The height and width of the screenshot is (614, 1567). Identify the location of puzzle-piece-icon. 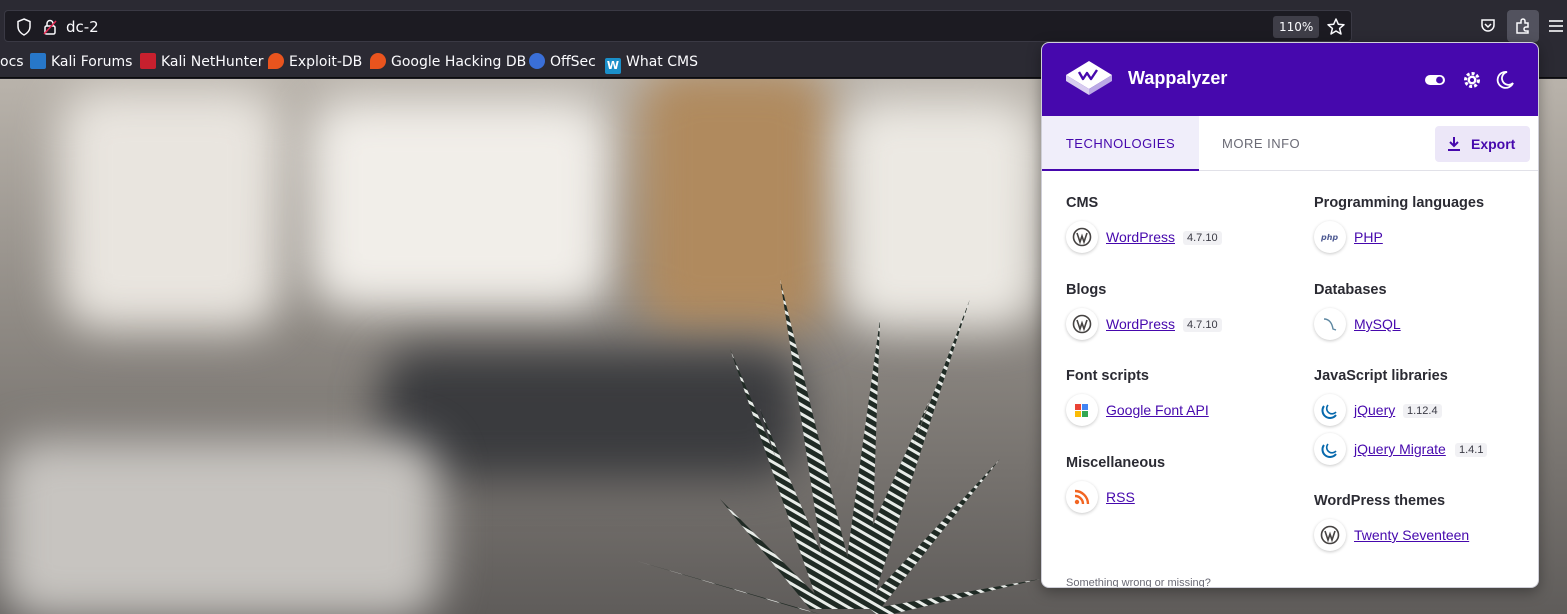
(1522, 26).